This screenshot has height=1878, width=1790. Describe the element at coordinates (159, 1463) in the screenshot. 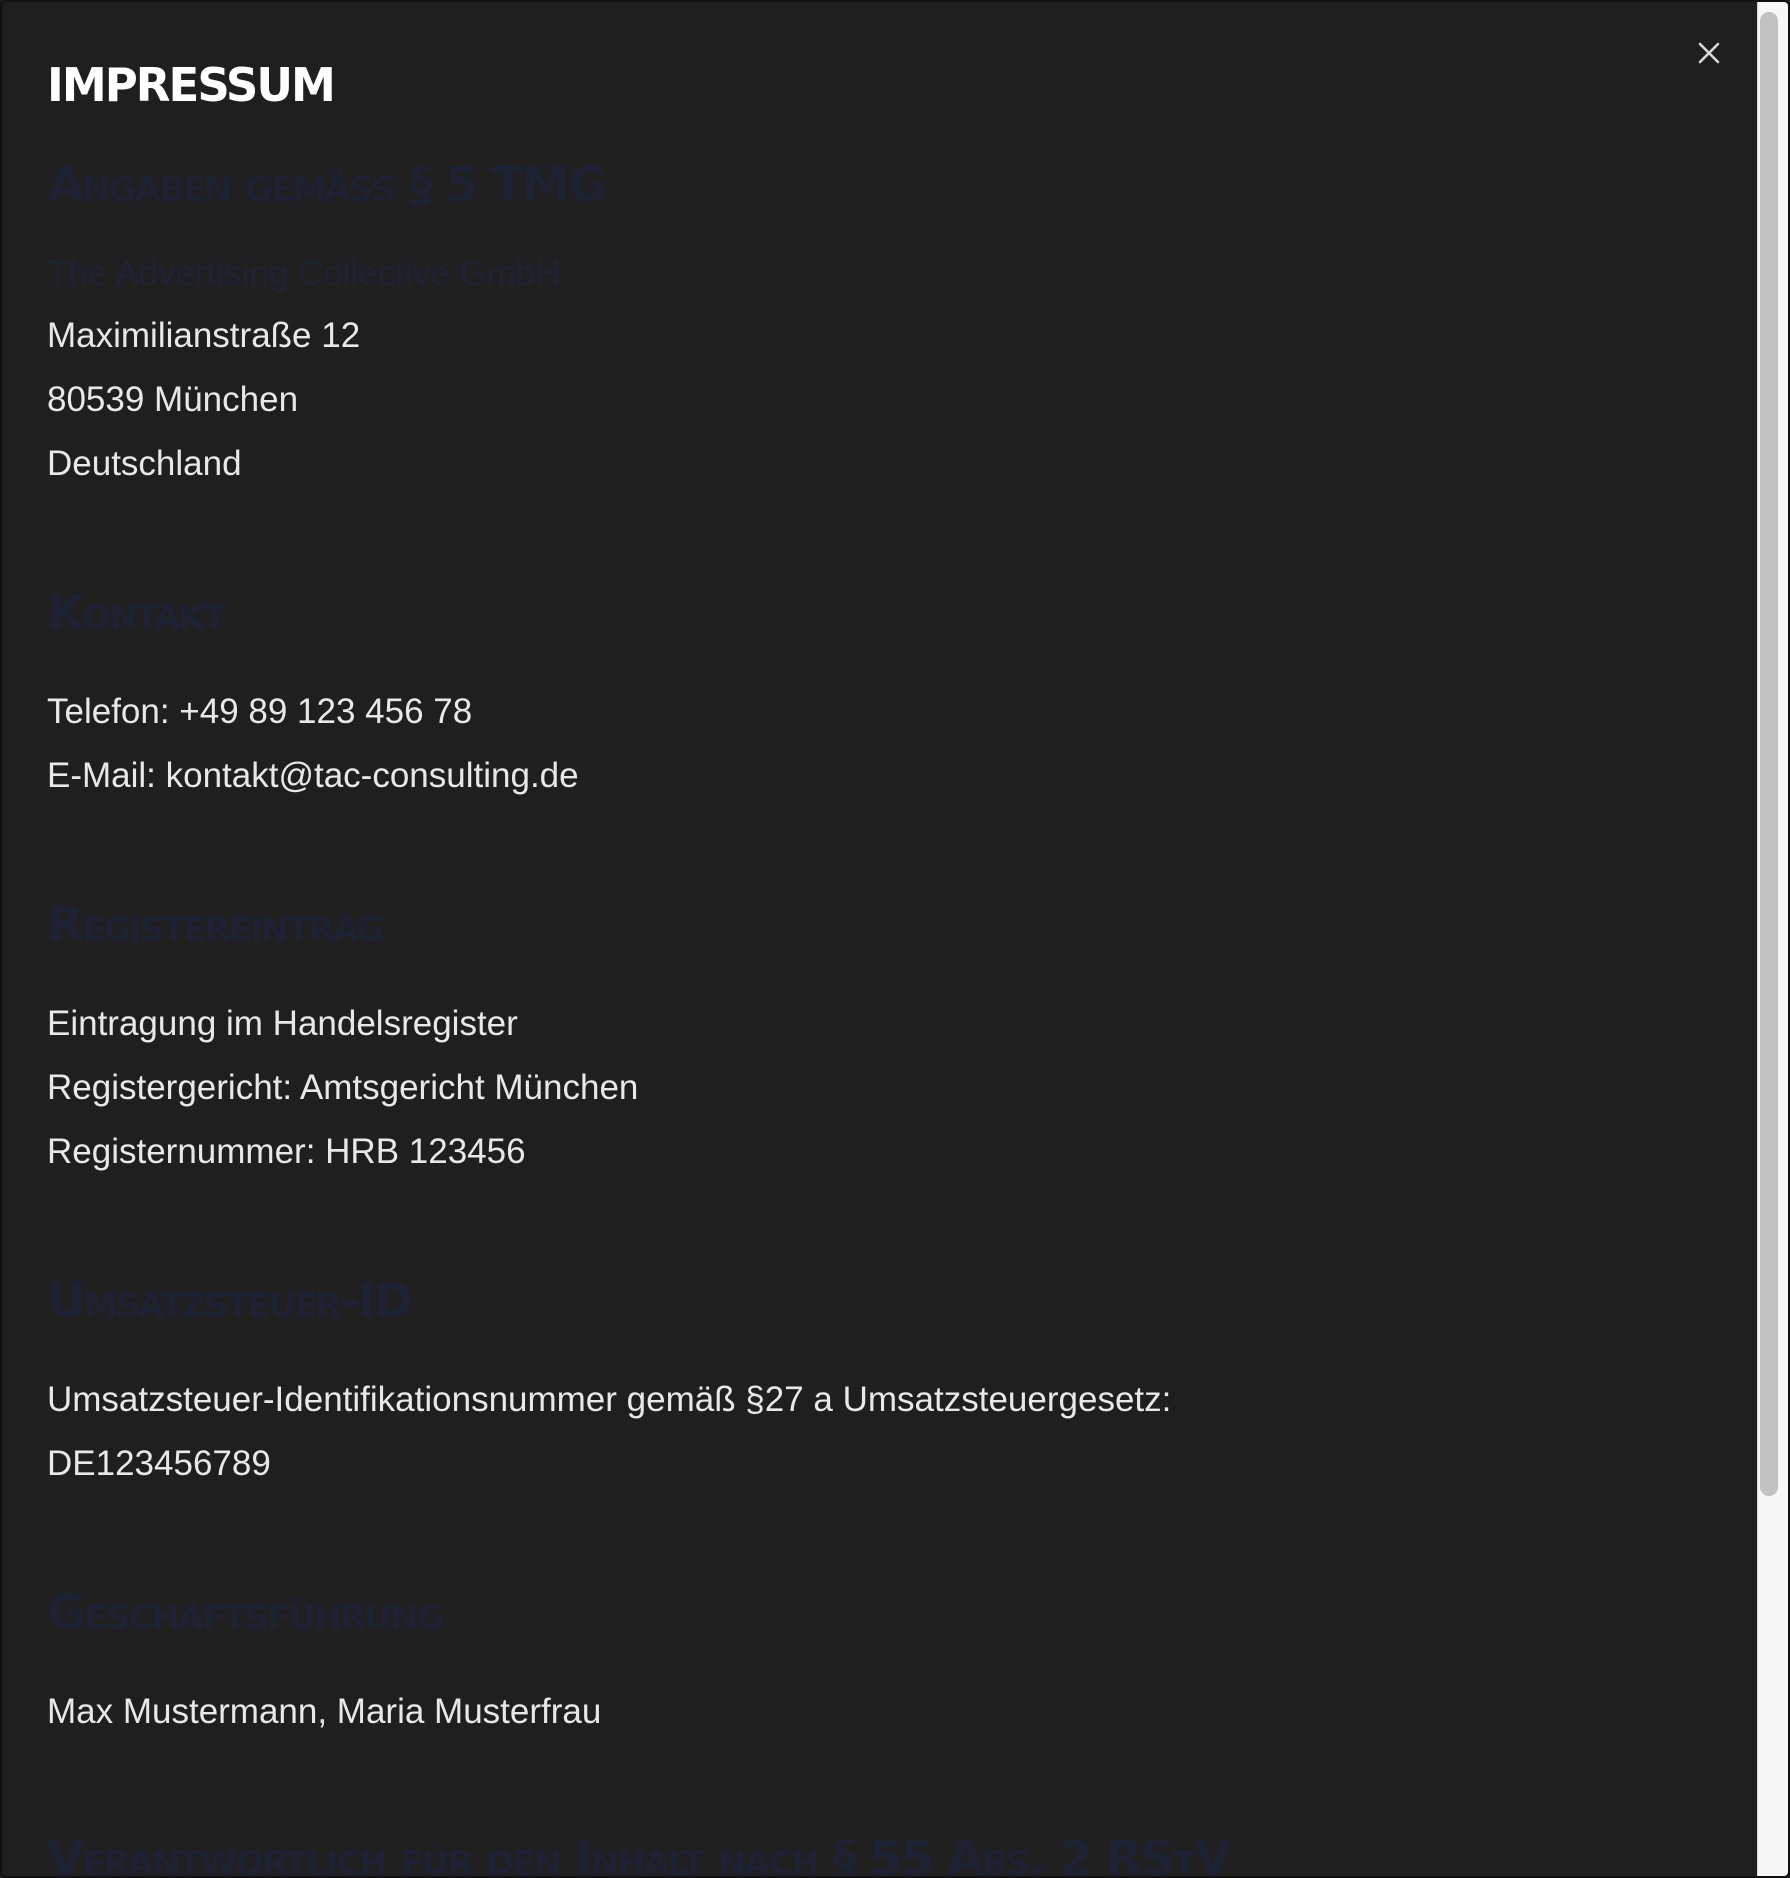

I see `vat-number: DE123456789` at that location.